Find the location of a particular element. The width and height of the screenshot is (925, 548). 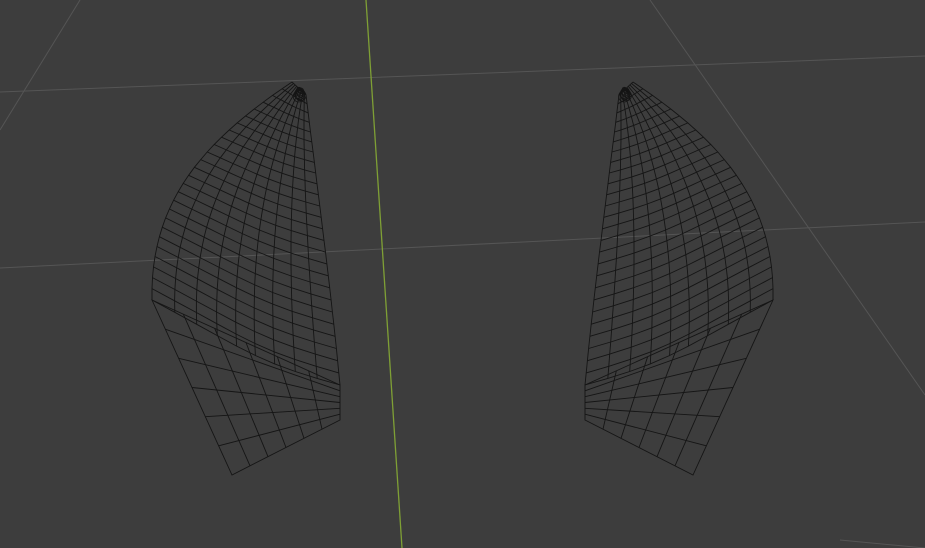

horn-left is located at coordinates (246, 278).